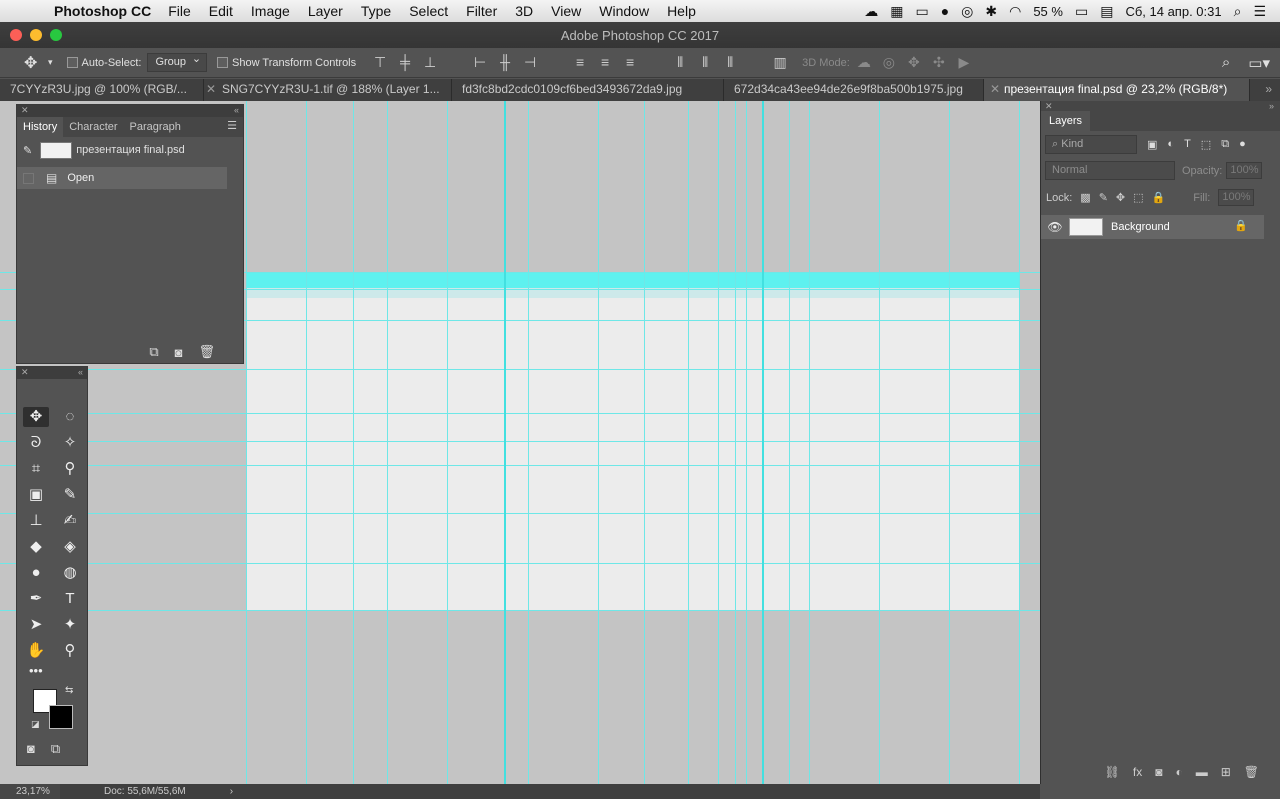 This screenshot has width=1280, height=799. I want to click on keyboard-flag-icon: ▤, so click(1106, 11).